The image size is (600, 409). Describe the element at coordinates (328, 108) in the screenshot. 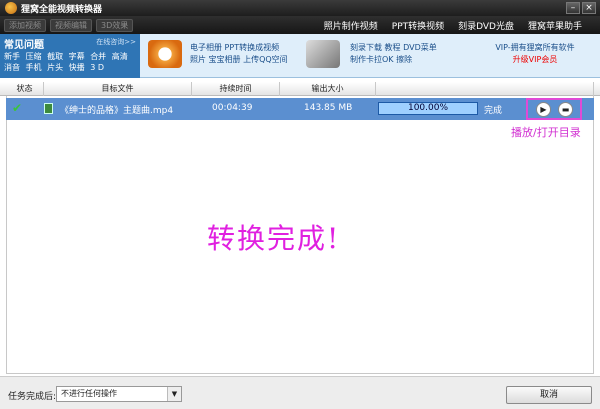

I see `output-size-value: 143.85 MB` at that location.